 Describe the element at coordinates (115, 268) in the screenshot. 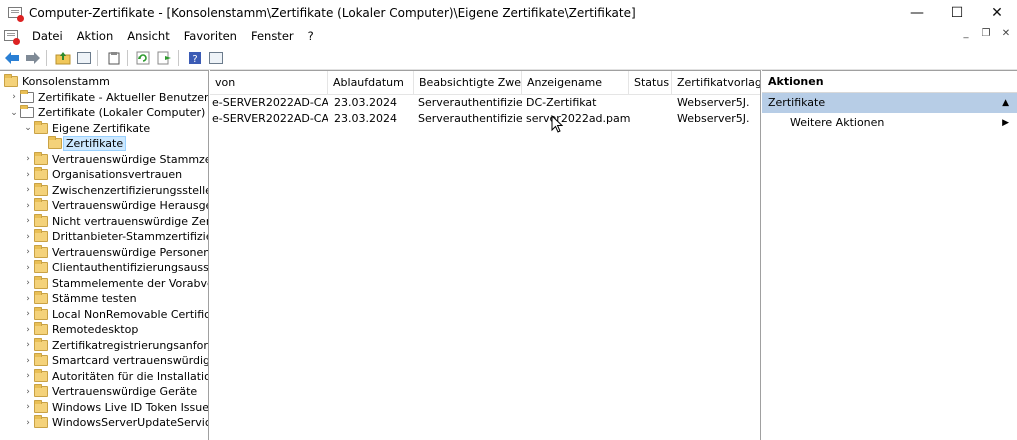

I see `tree-item: › Clientauthentifizierungsaussteller` at that location.